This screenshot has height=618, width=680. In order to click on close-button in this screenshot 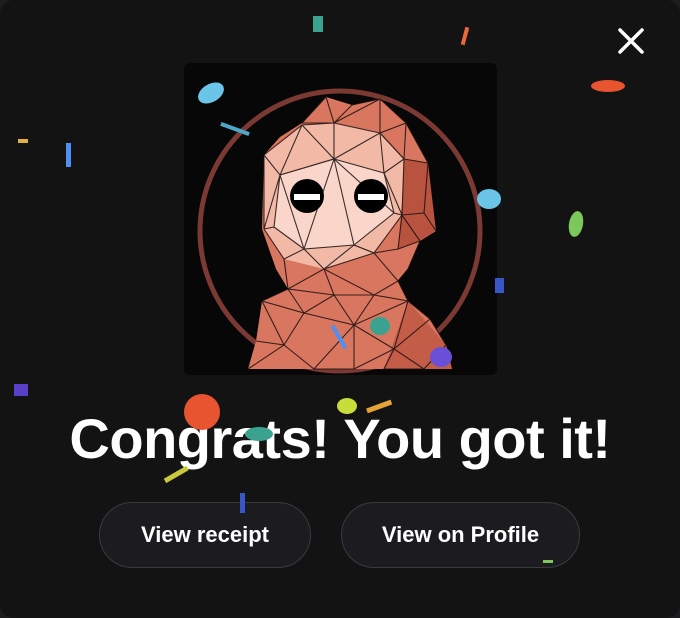, I will do `click(631, 41)`.